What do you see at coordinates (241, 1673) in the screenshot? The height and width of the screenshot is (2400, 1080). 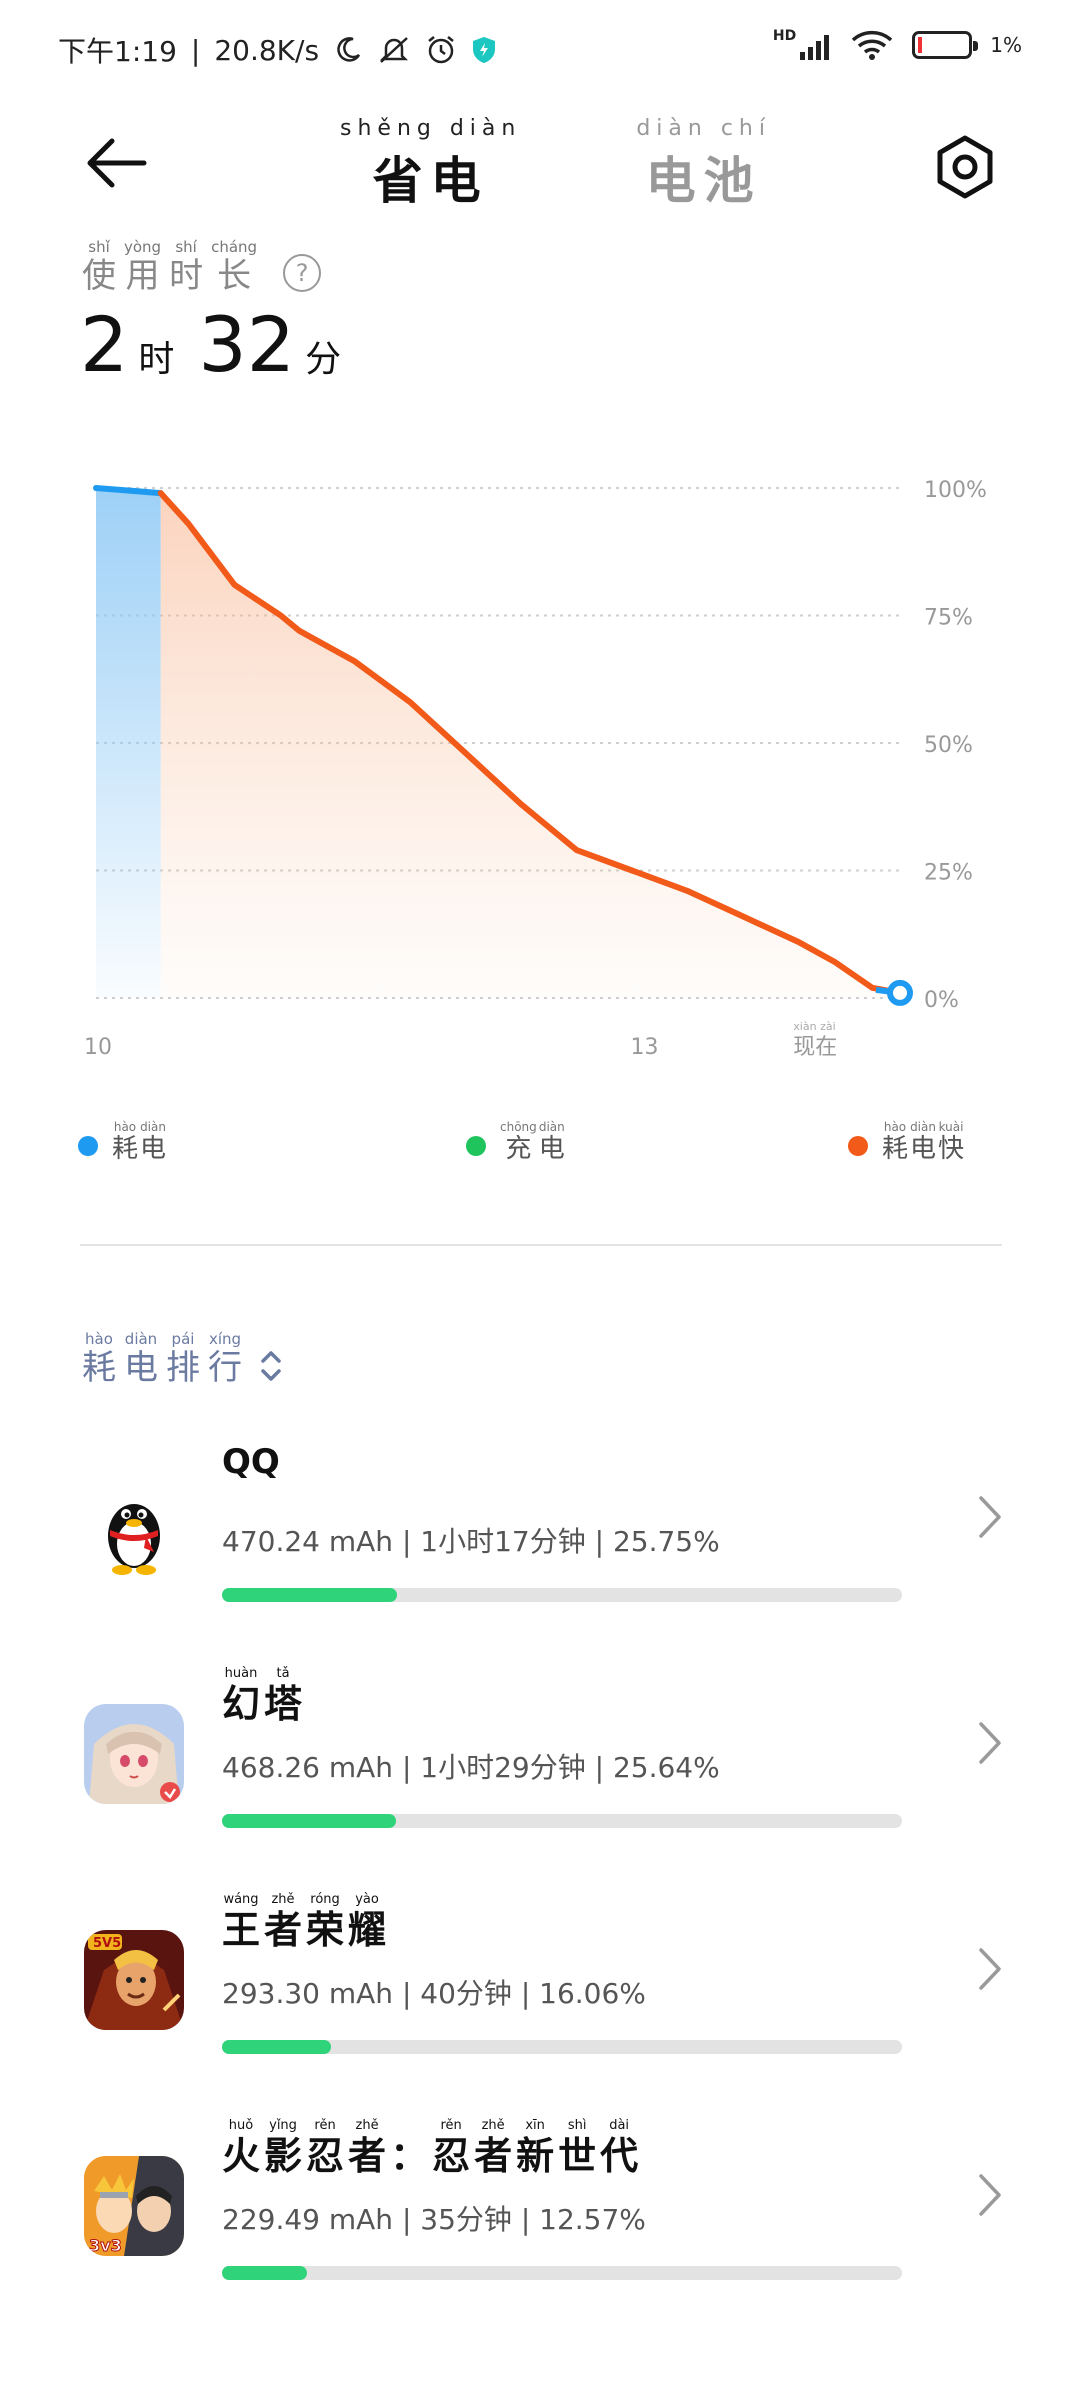 I see `app-name-char-pinyin: huàn` at bounding box center [241, 1673].